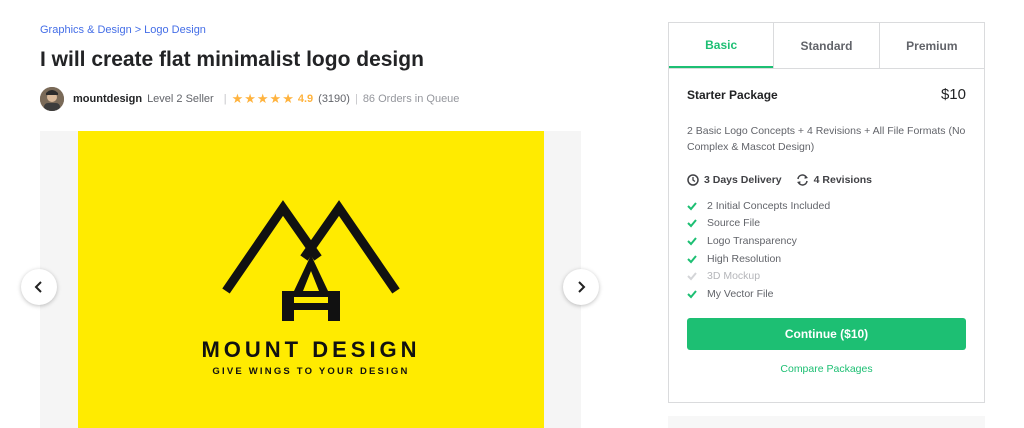 This screenshot has width=1024, height=428. I want to click on seller-name-link: mountdesign, so click(107, 99).